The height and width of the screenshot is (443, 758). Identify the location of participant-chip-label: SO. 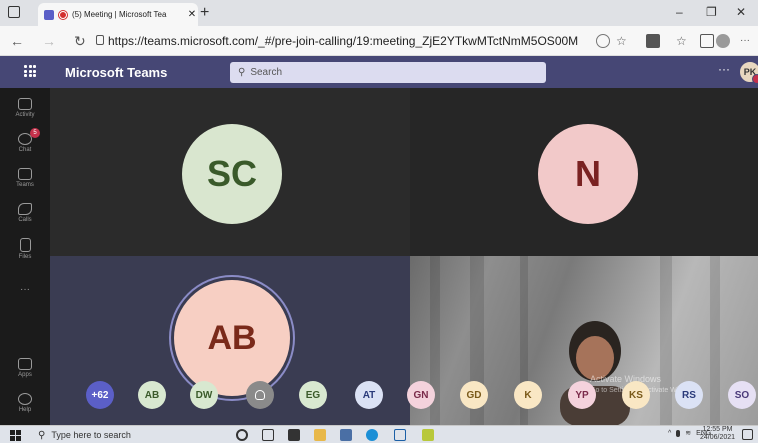
(742, 395).